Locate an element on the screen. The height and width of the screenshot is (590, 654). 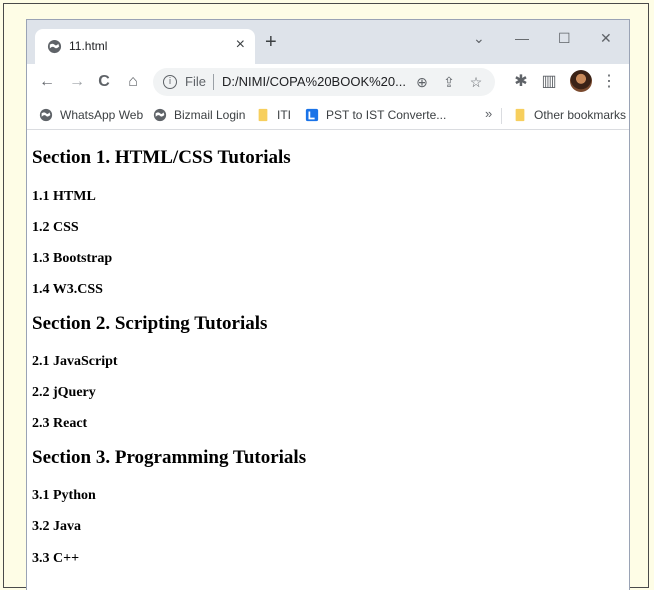
section-2-item-3: 2.3 React is located at coordinates (60, 423).